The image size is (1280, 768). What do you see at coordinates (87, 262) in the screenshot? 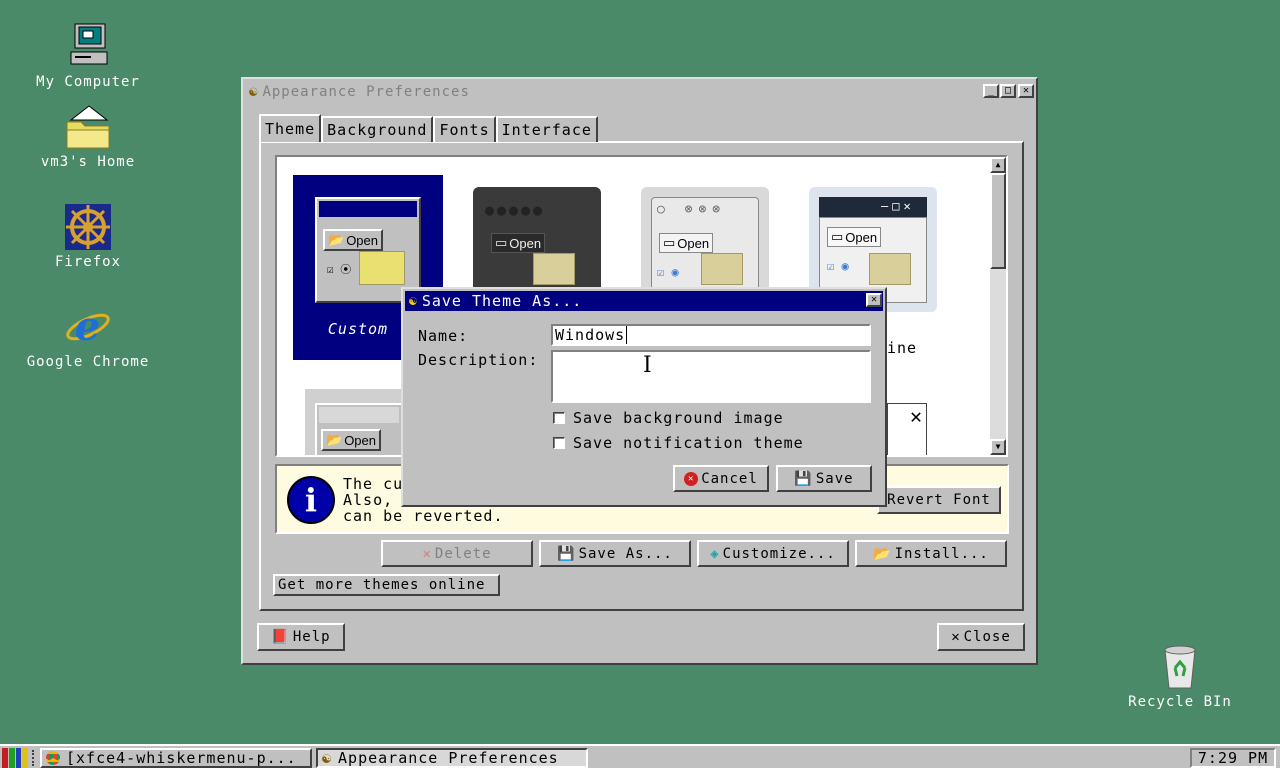
I see `desktop-icon-label: Firefox` at bounding box center [87, 262].